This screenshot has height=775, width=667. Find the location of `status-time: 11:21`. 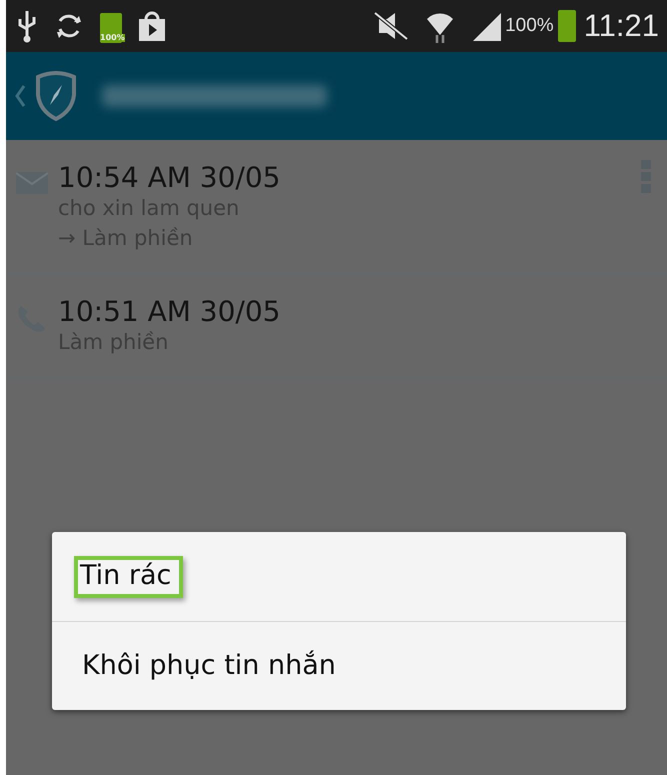

status-time: 11:21 is located at coordinates (621, 25).